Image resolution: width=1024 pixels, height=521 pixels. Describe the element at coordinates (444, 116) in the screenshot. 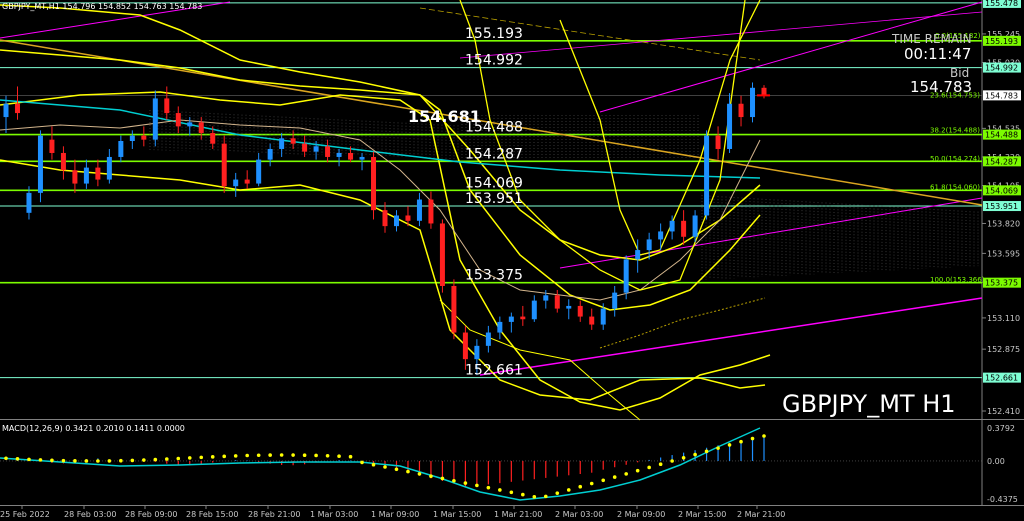

I see `highlight-price-label: 154.681` at that location.